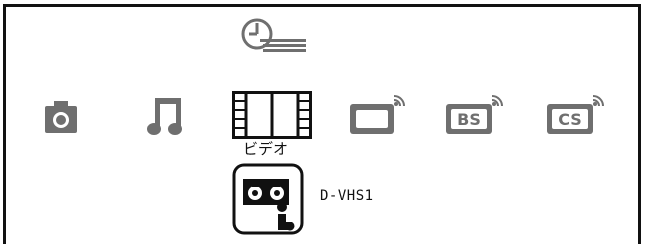  What do you see at coordinates (347, 196) in the screenshot?
I see `device-label: D-VHS1` at bounding box center [347, 196].